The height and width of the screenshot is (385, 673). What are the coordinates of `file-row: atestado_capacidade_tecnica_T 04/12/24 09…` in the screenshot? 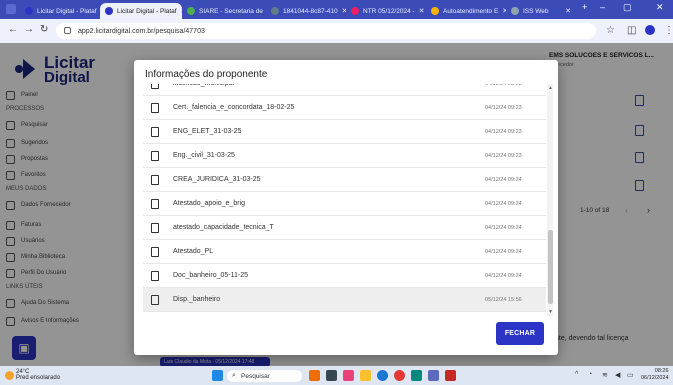 It's located at (344, 228).